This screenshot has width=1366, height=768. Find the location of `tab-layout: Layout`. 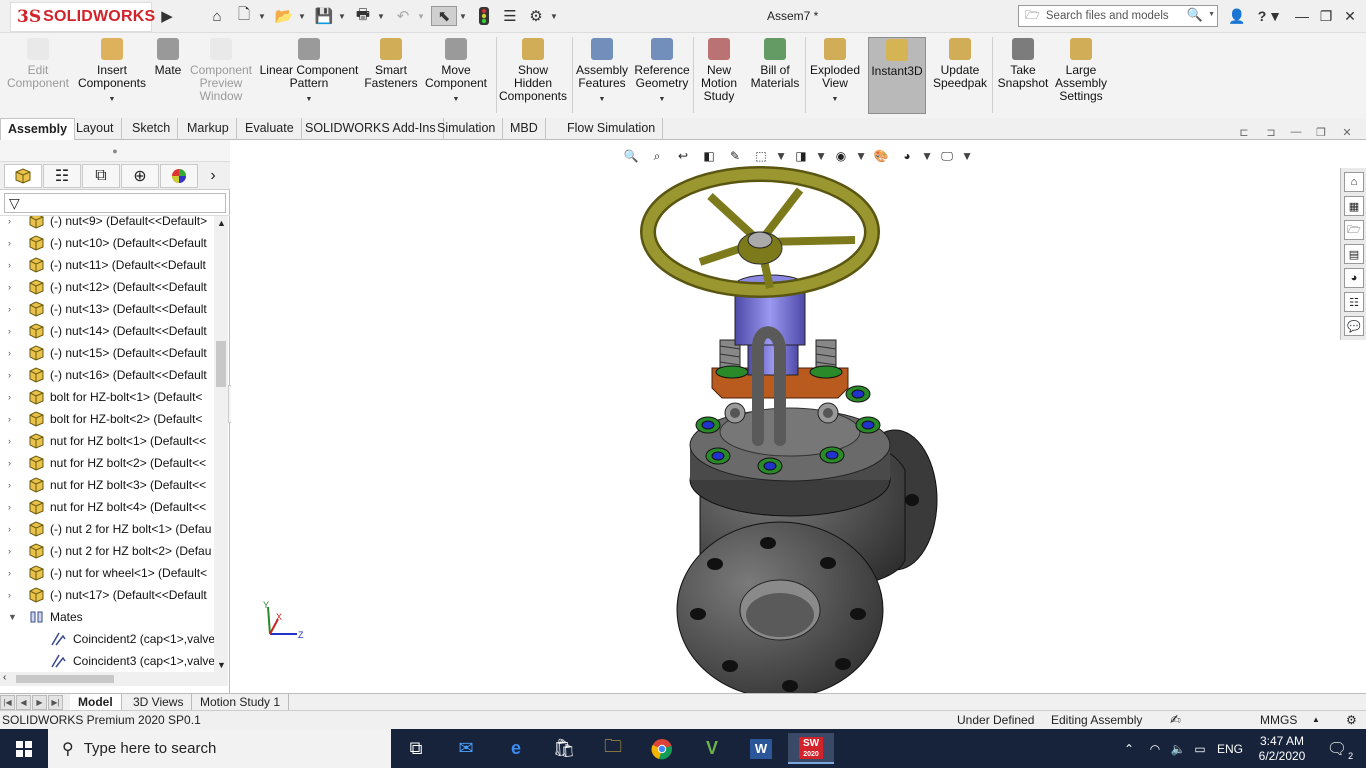

tab-layout: Layout is located at coordinates (95, 129).